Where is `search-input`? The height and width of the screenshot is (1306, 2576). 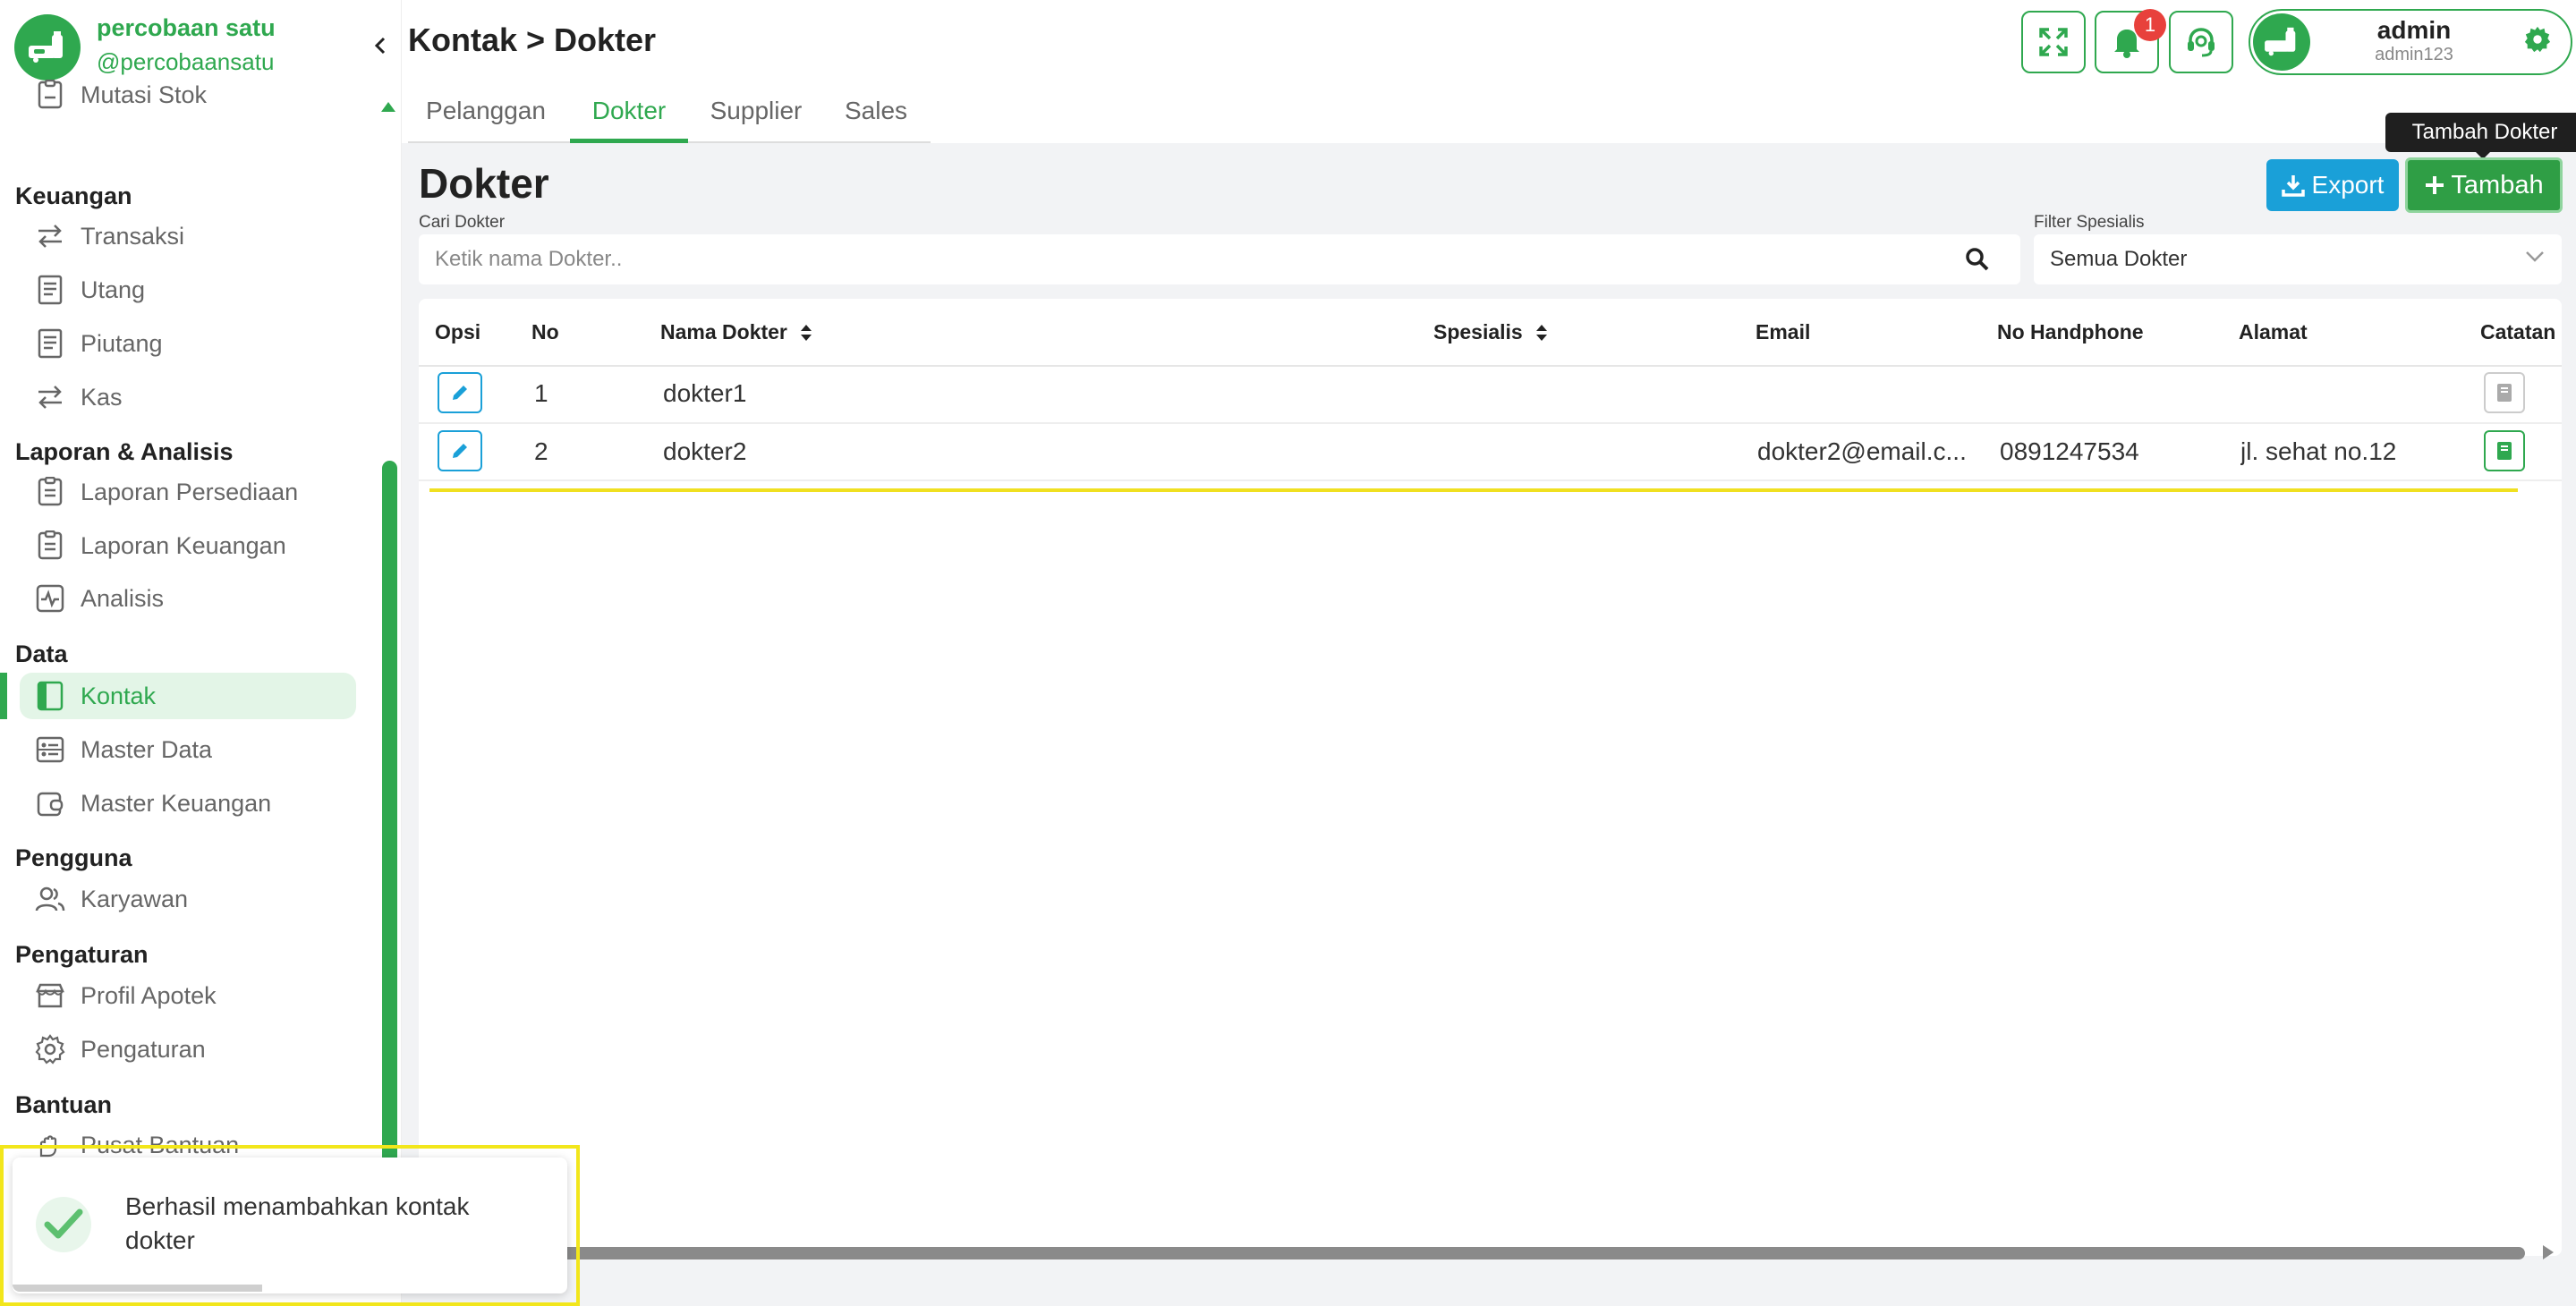 search-input is located at coordinates (1186, 259).